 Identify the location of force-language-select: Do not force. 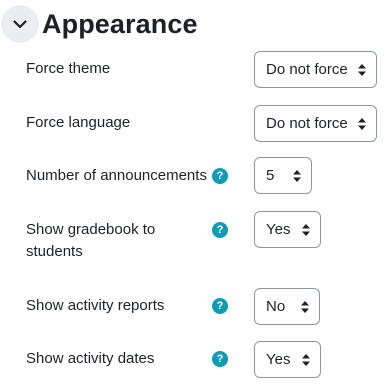
(315, 123).